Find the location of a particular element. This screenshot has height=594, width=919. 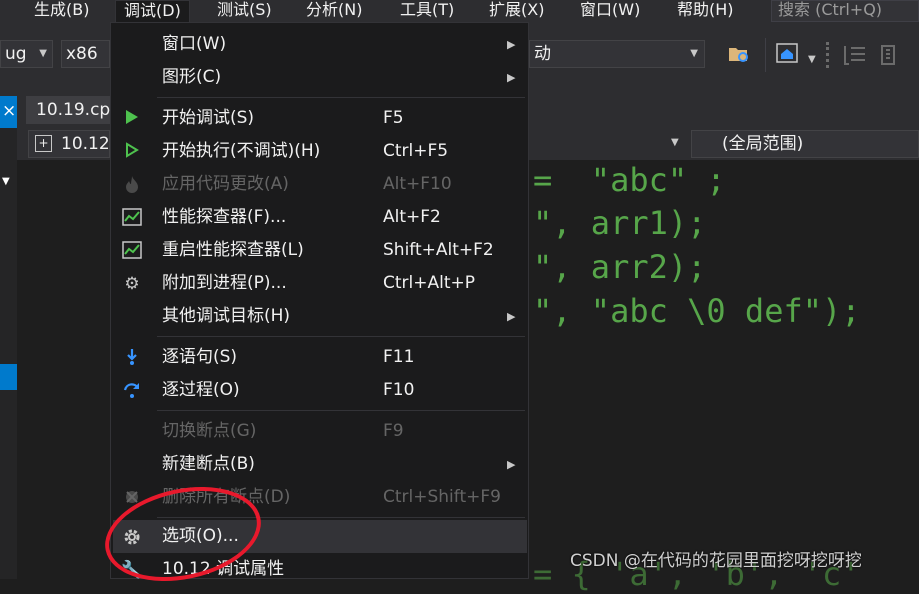

menu-test: 测试(S) is located at coordinates (244, 11).